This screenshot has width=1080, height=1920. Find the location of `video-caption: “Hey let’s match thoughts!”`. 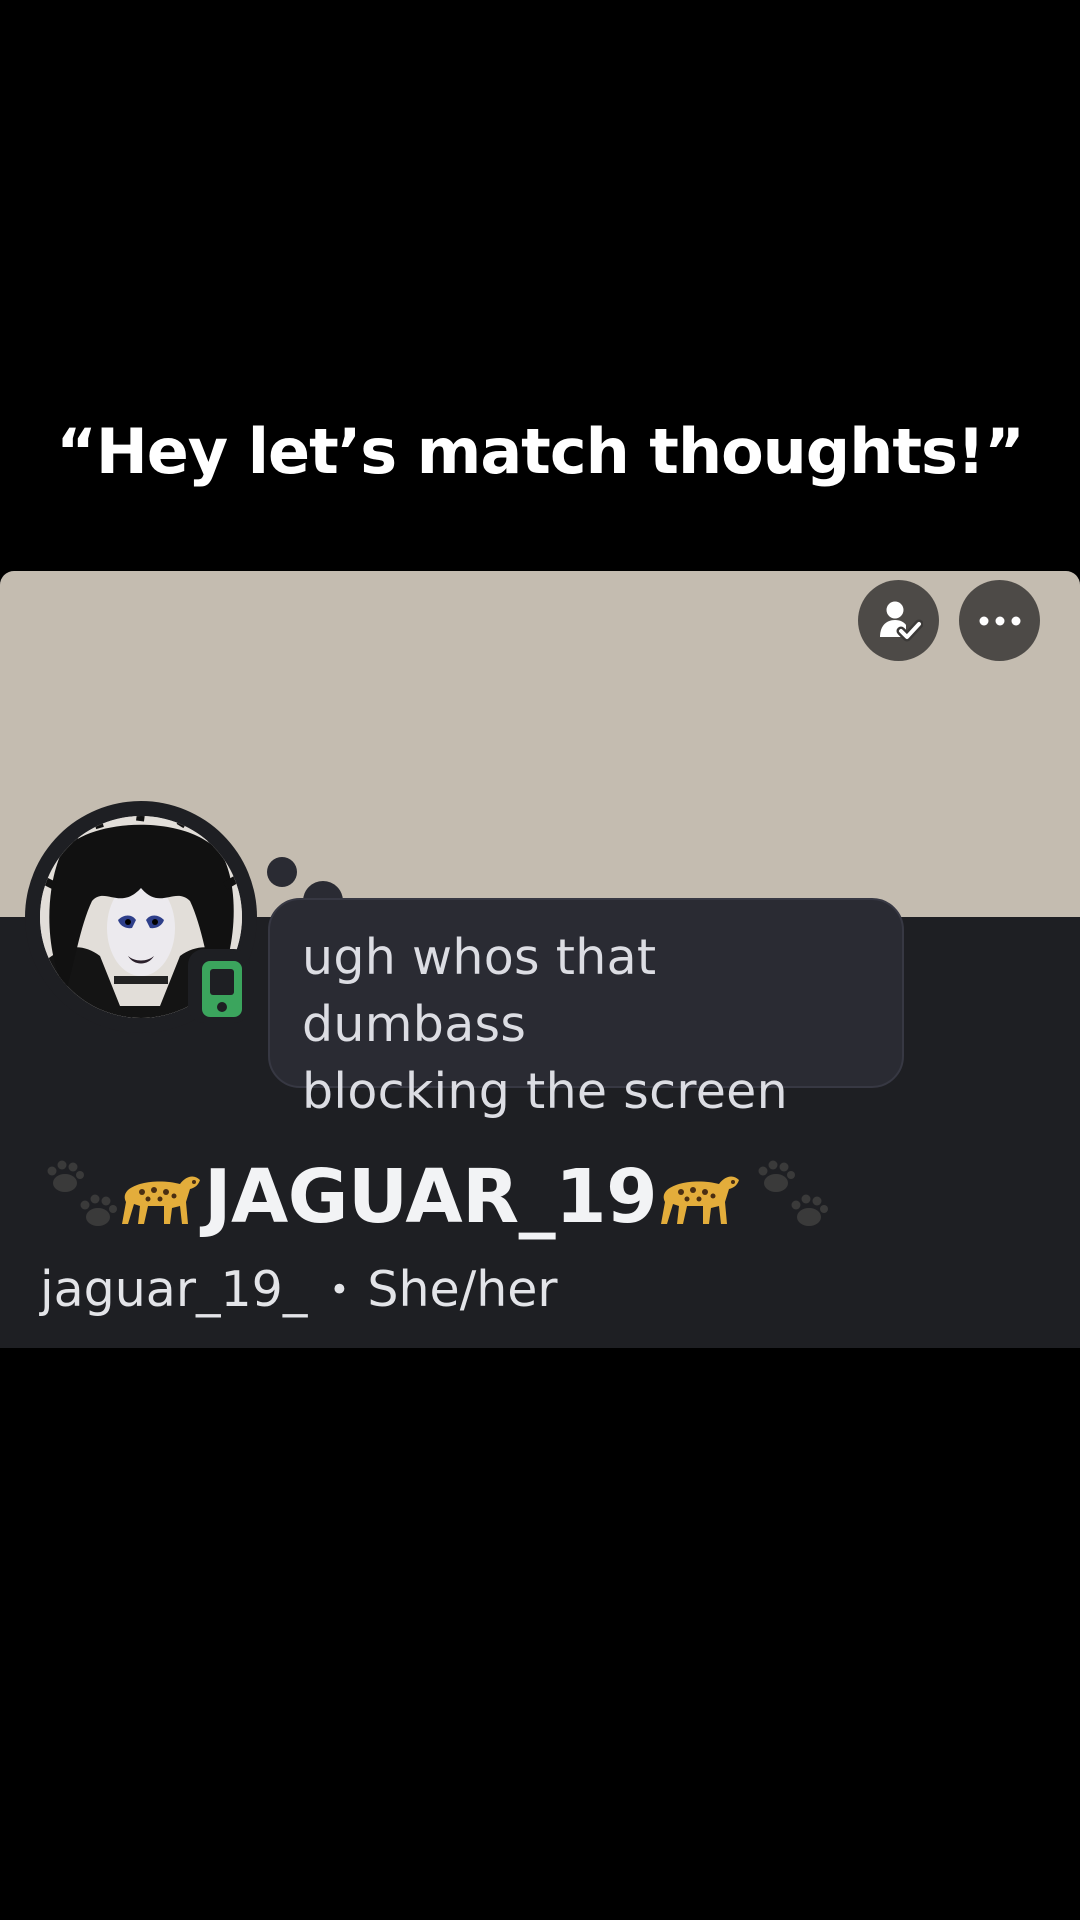

video-caption: “Hey let’s match thoughts!” is located at coordinates (540, 451).